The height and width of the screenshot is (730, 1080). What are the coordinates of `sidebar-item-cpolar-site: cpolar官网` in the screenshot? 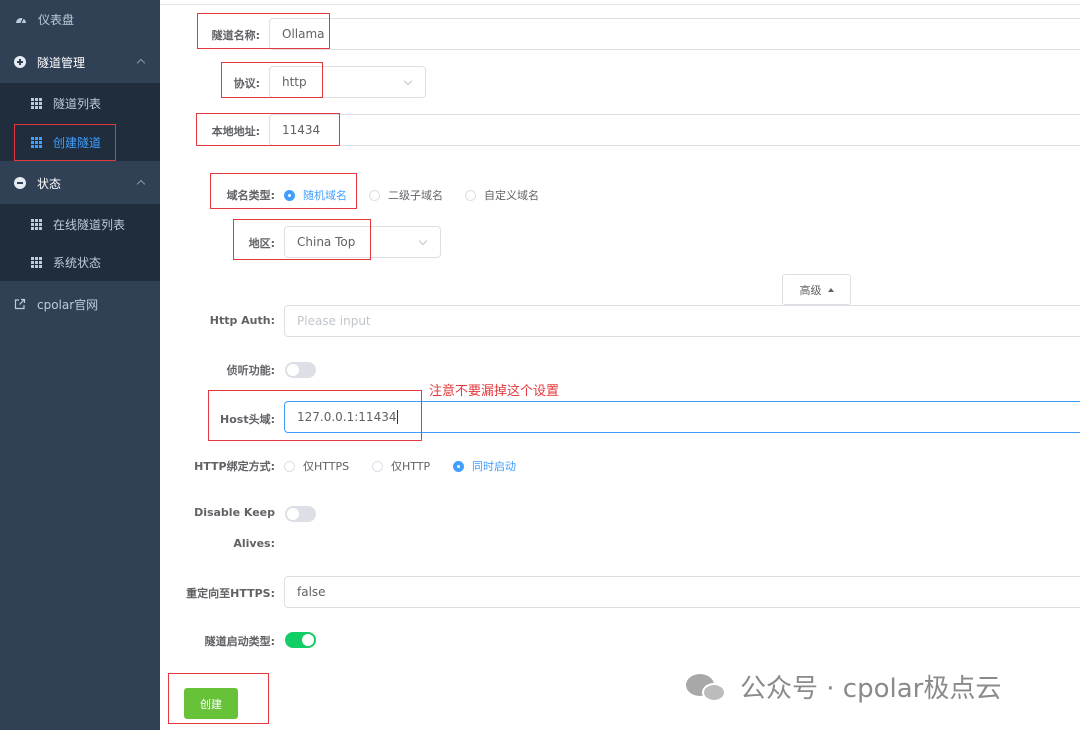 It's located at (80, 304).